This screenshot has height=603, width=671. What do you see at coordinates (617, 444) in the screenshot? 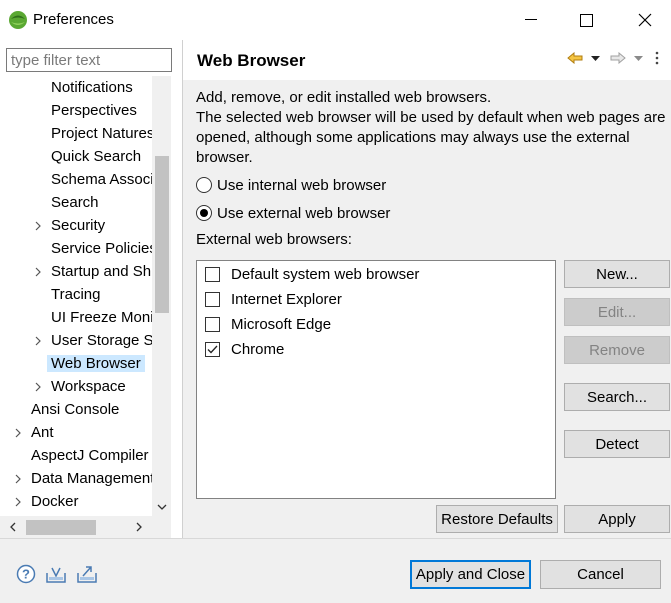
I see `detect-browsers-button: Detect` at bounding box center [617, 444].